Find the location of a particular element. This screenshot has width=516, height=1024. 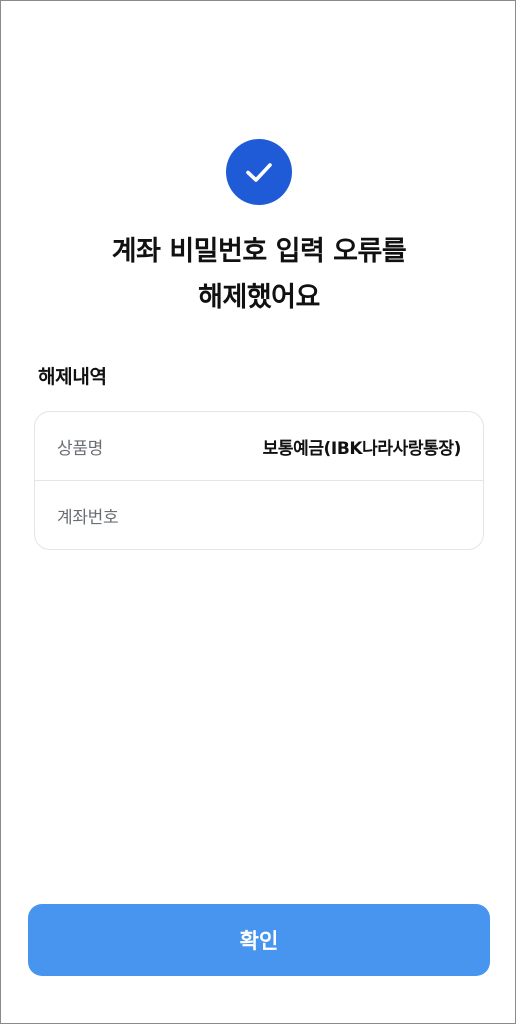

check-icon is located at coordinates (259, 172).